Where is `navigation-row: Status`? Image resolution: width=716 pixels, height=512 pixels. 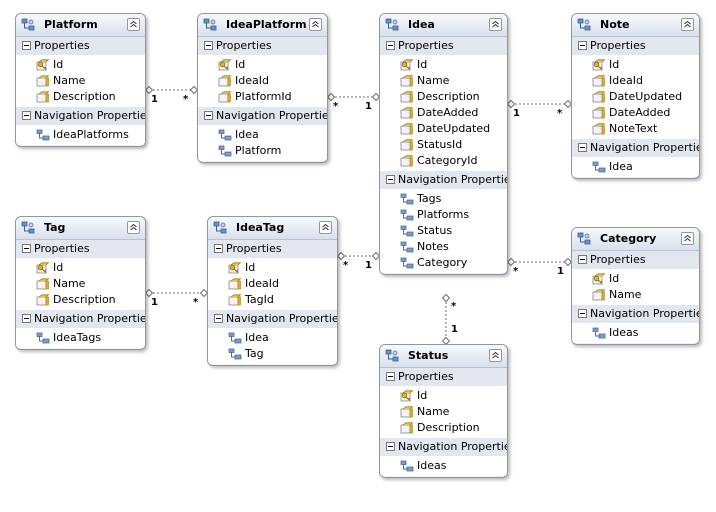
navigation-row: Status is located at coordinates (443, 231).